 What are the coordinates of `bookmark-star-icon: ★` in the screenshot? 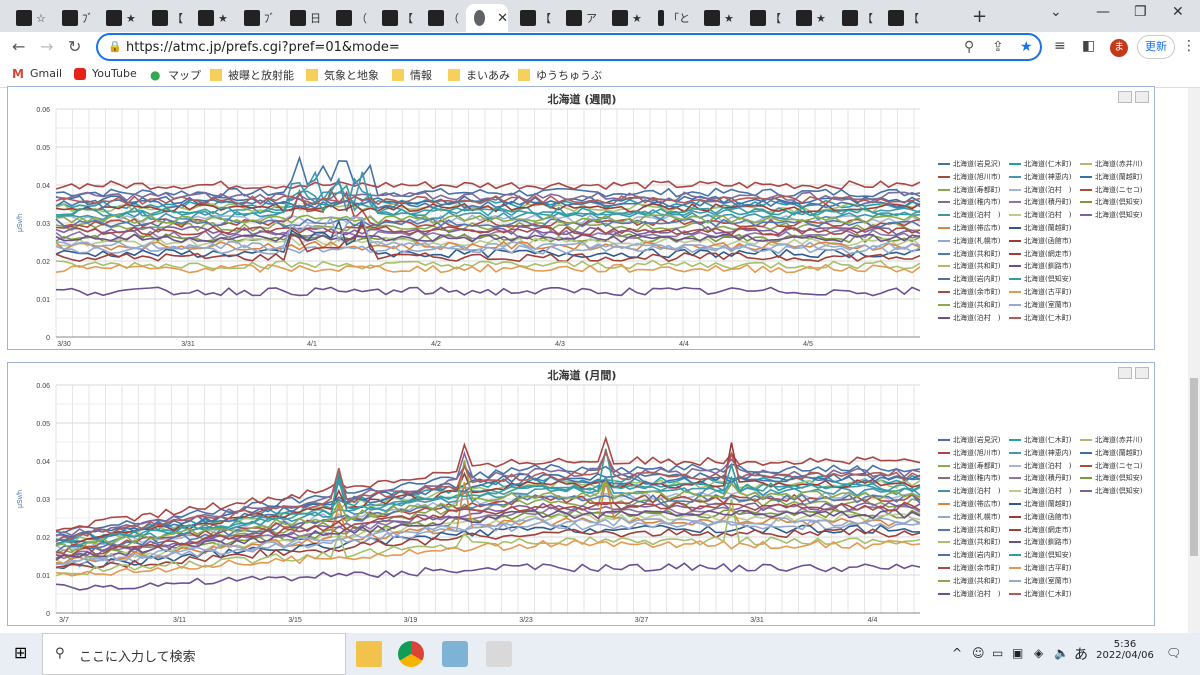 It's located at (1026, 47).